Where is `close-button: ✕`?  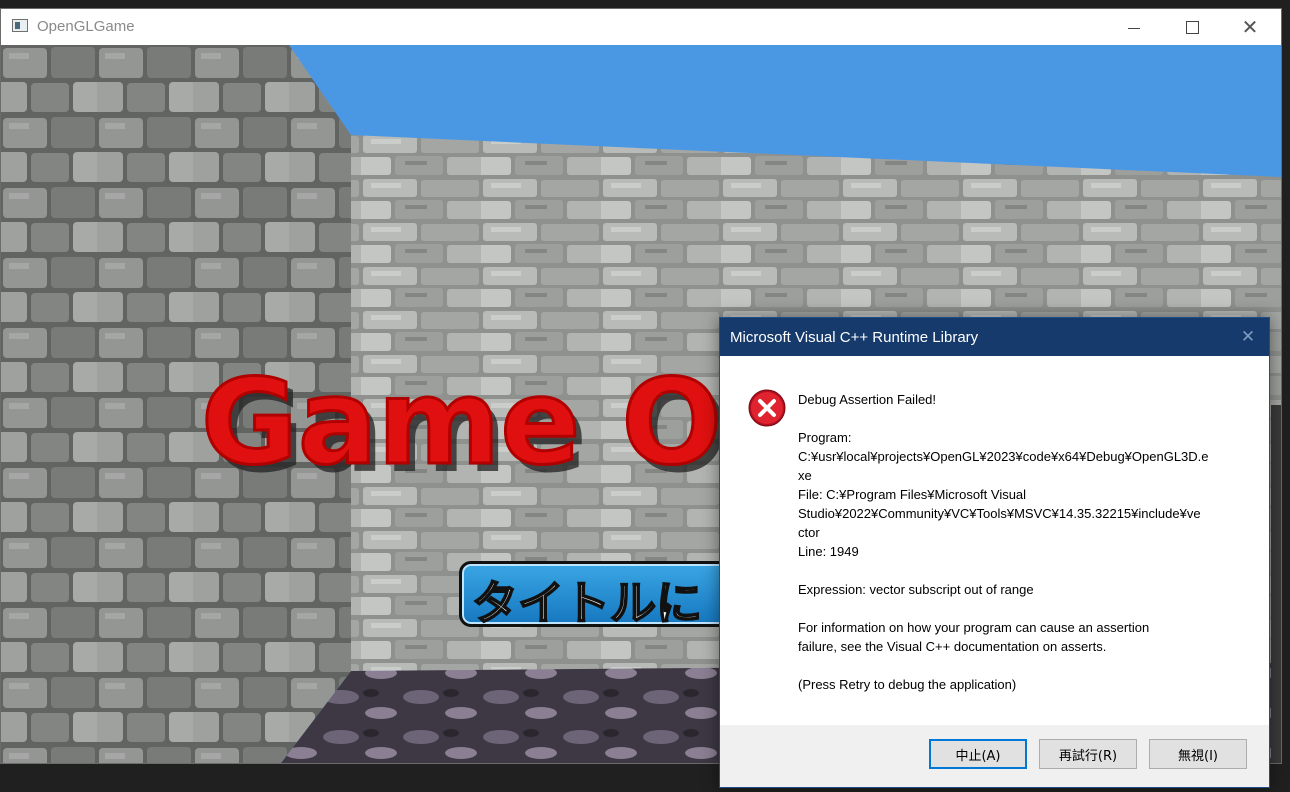 close-button: ✕ is located at coordinates (1250, 27).